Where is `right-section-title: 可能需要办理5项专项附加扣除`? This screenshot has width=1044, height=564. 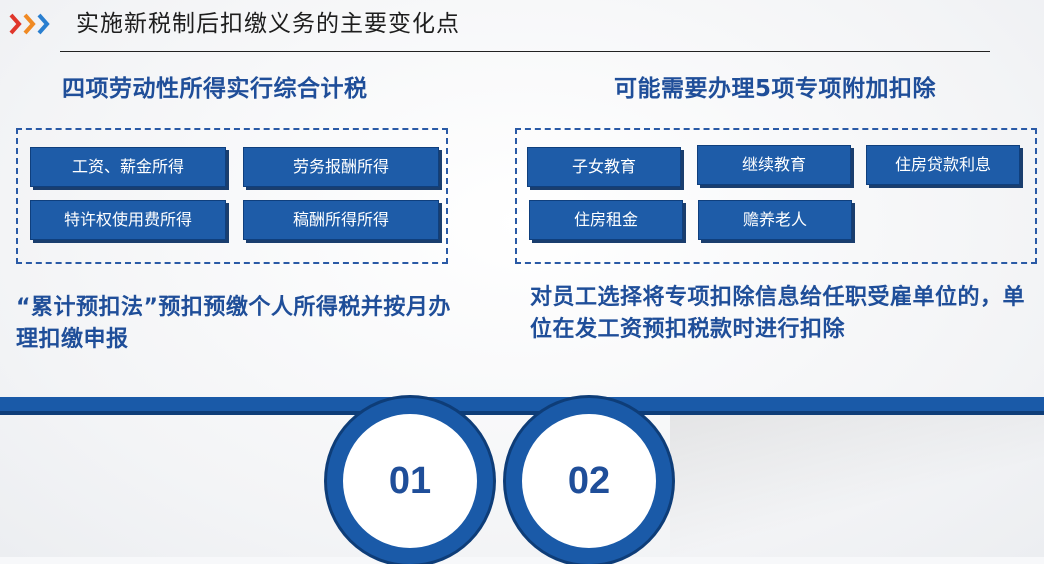
right-section-title: 可能需要办理5项专项附加扣除 is located at coordinates (775, 89).